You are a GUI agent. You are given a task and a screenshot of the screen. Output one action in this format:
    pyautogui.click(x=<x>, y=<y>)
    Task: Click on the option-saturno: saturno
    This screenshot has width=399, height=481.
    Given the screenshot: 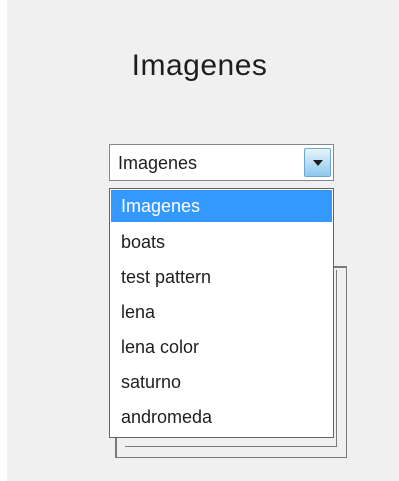 What is the action you would take?
    pyautogui.click(x=221, y=382)
    